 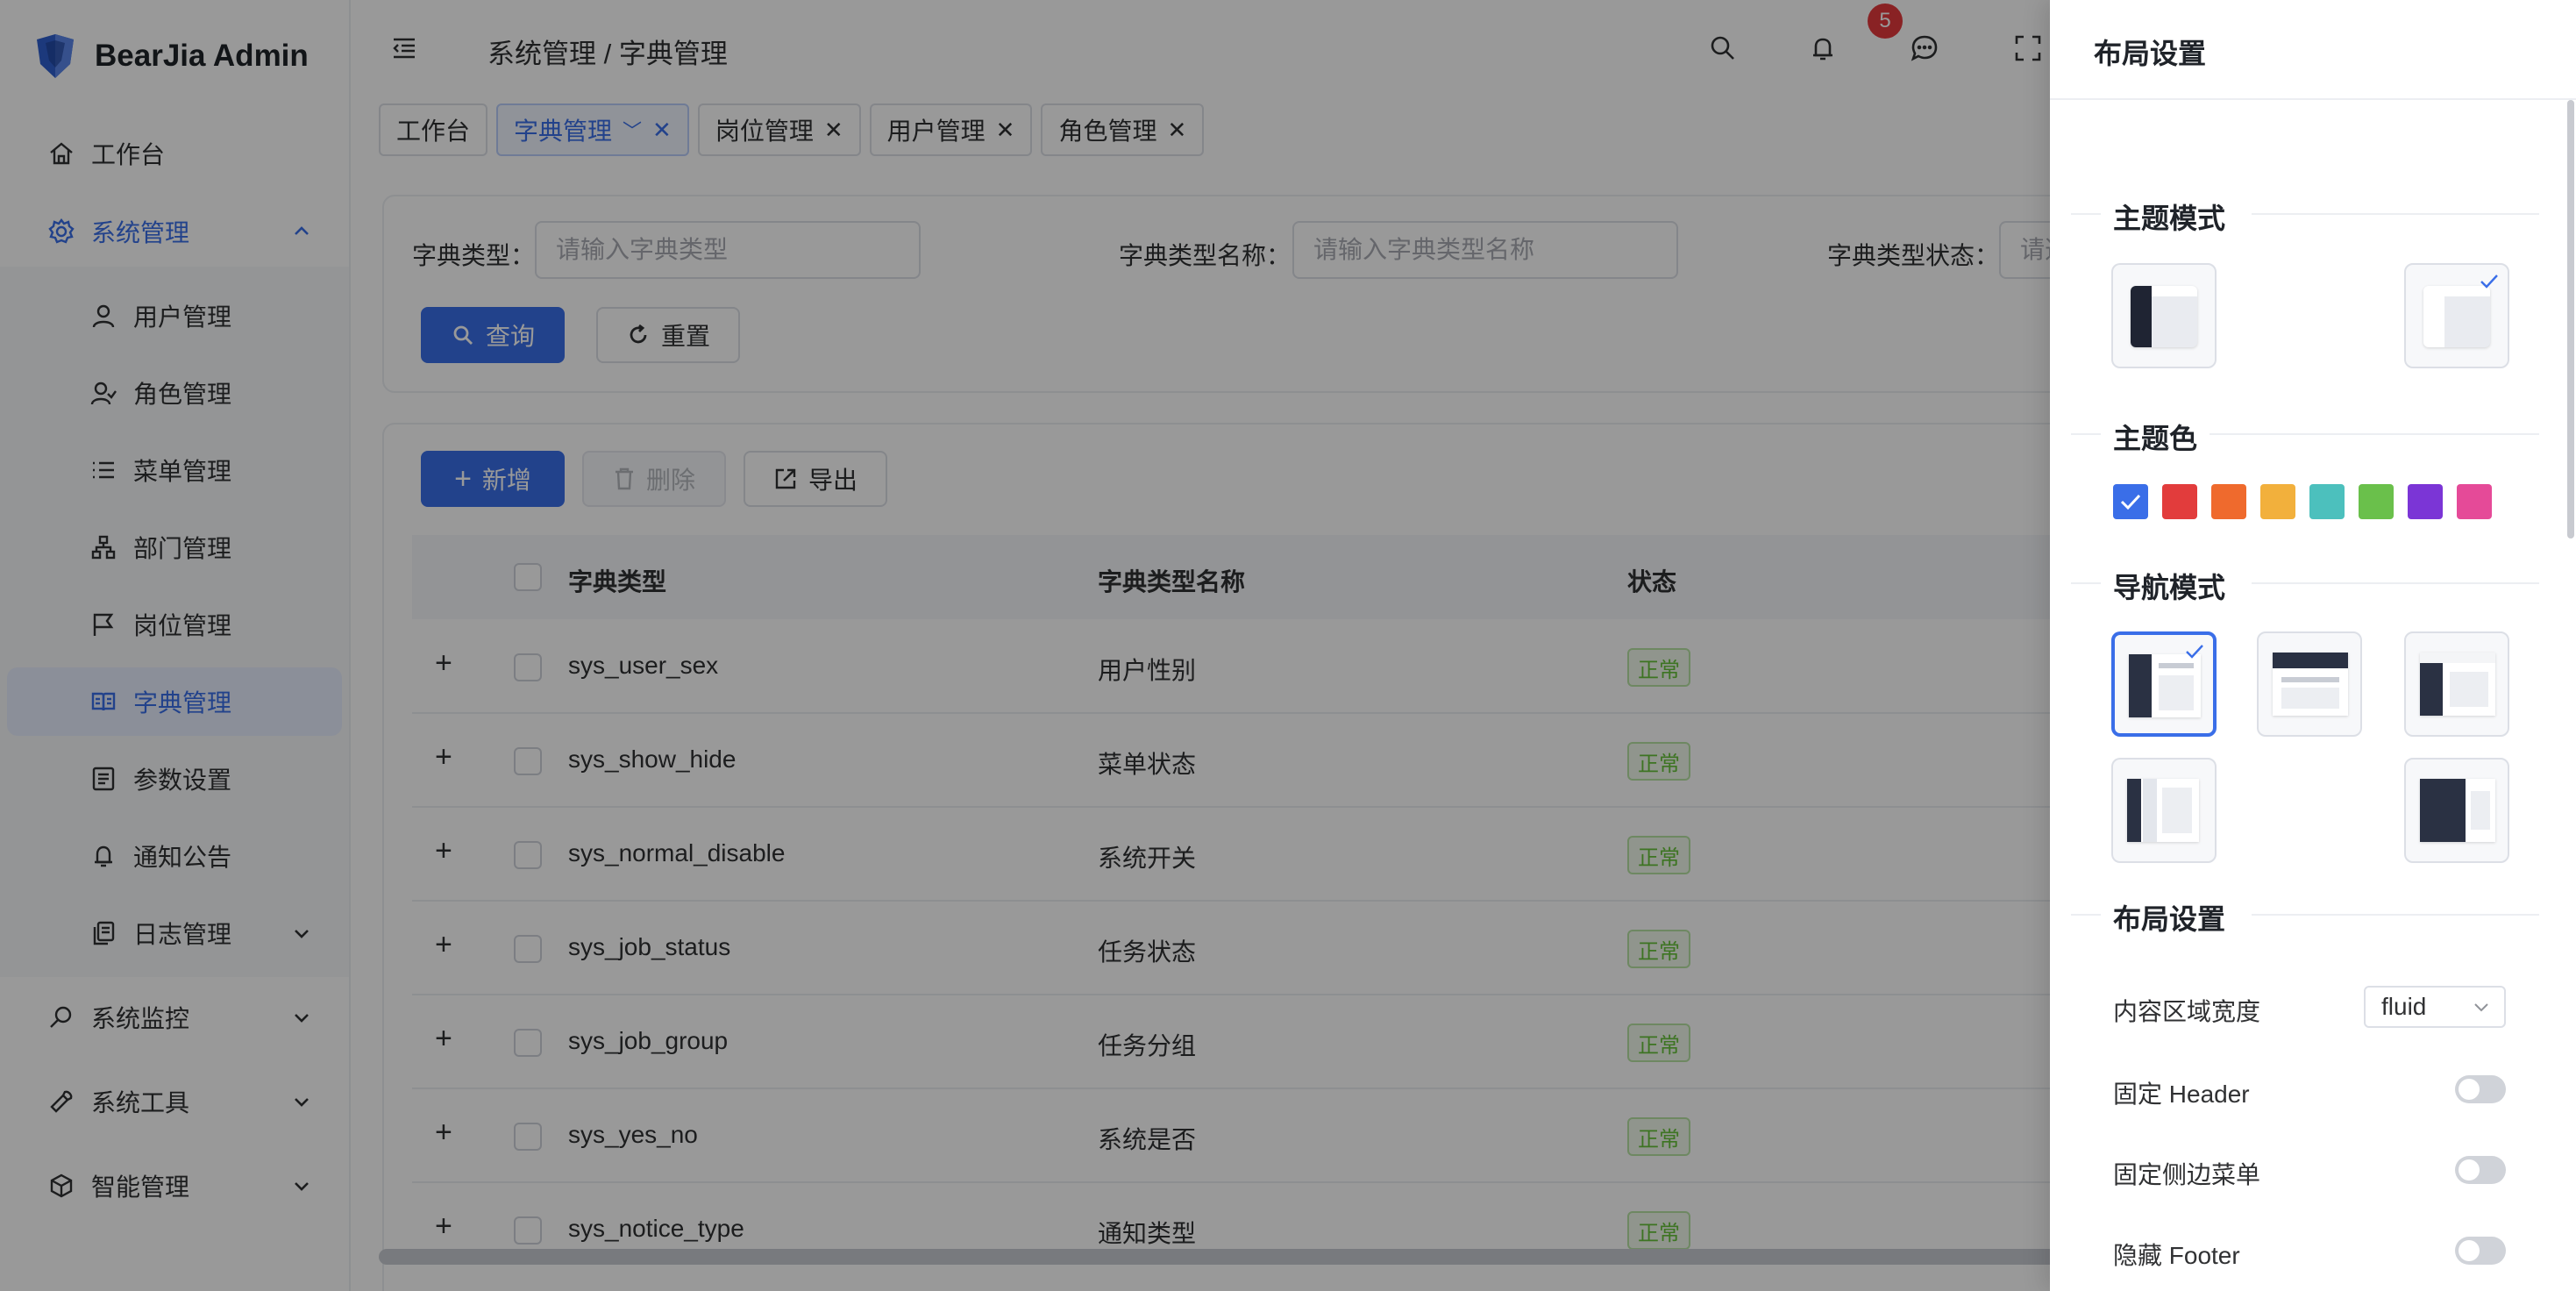 I want to click on theme-mode-light-option, so click(x=2456, y=316).